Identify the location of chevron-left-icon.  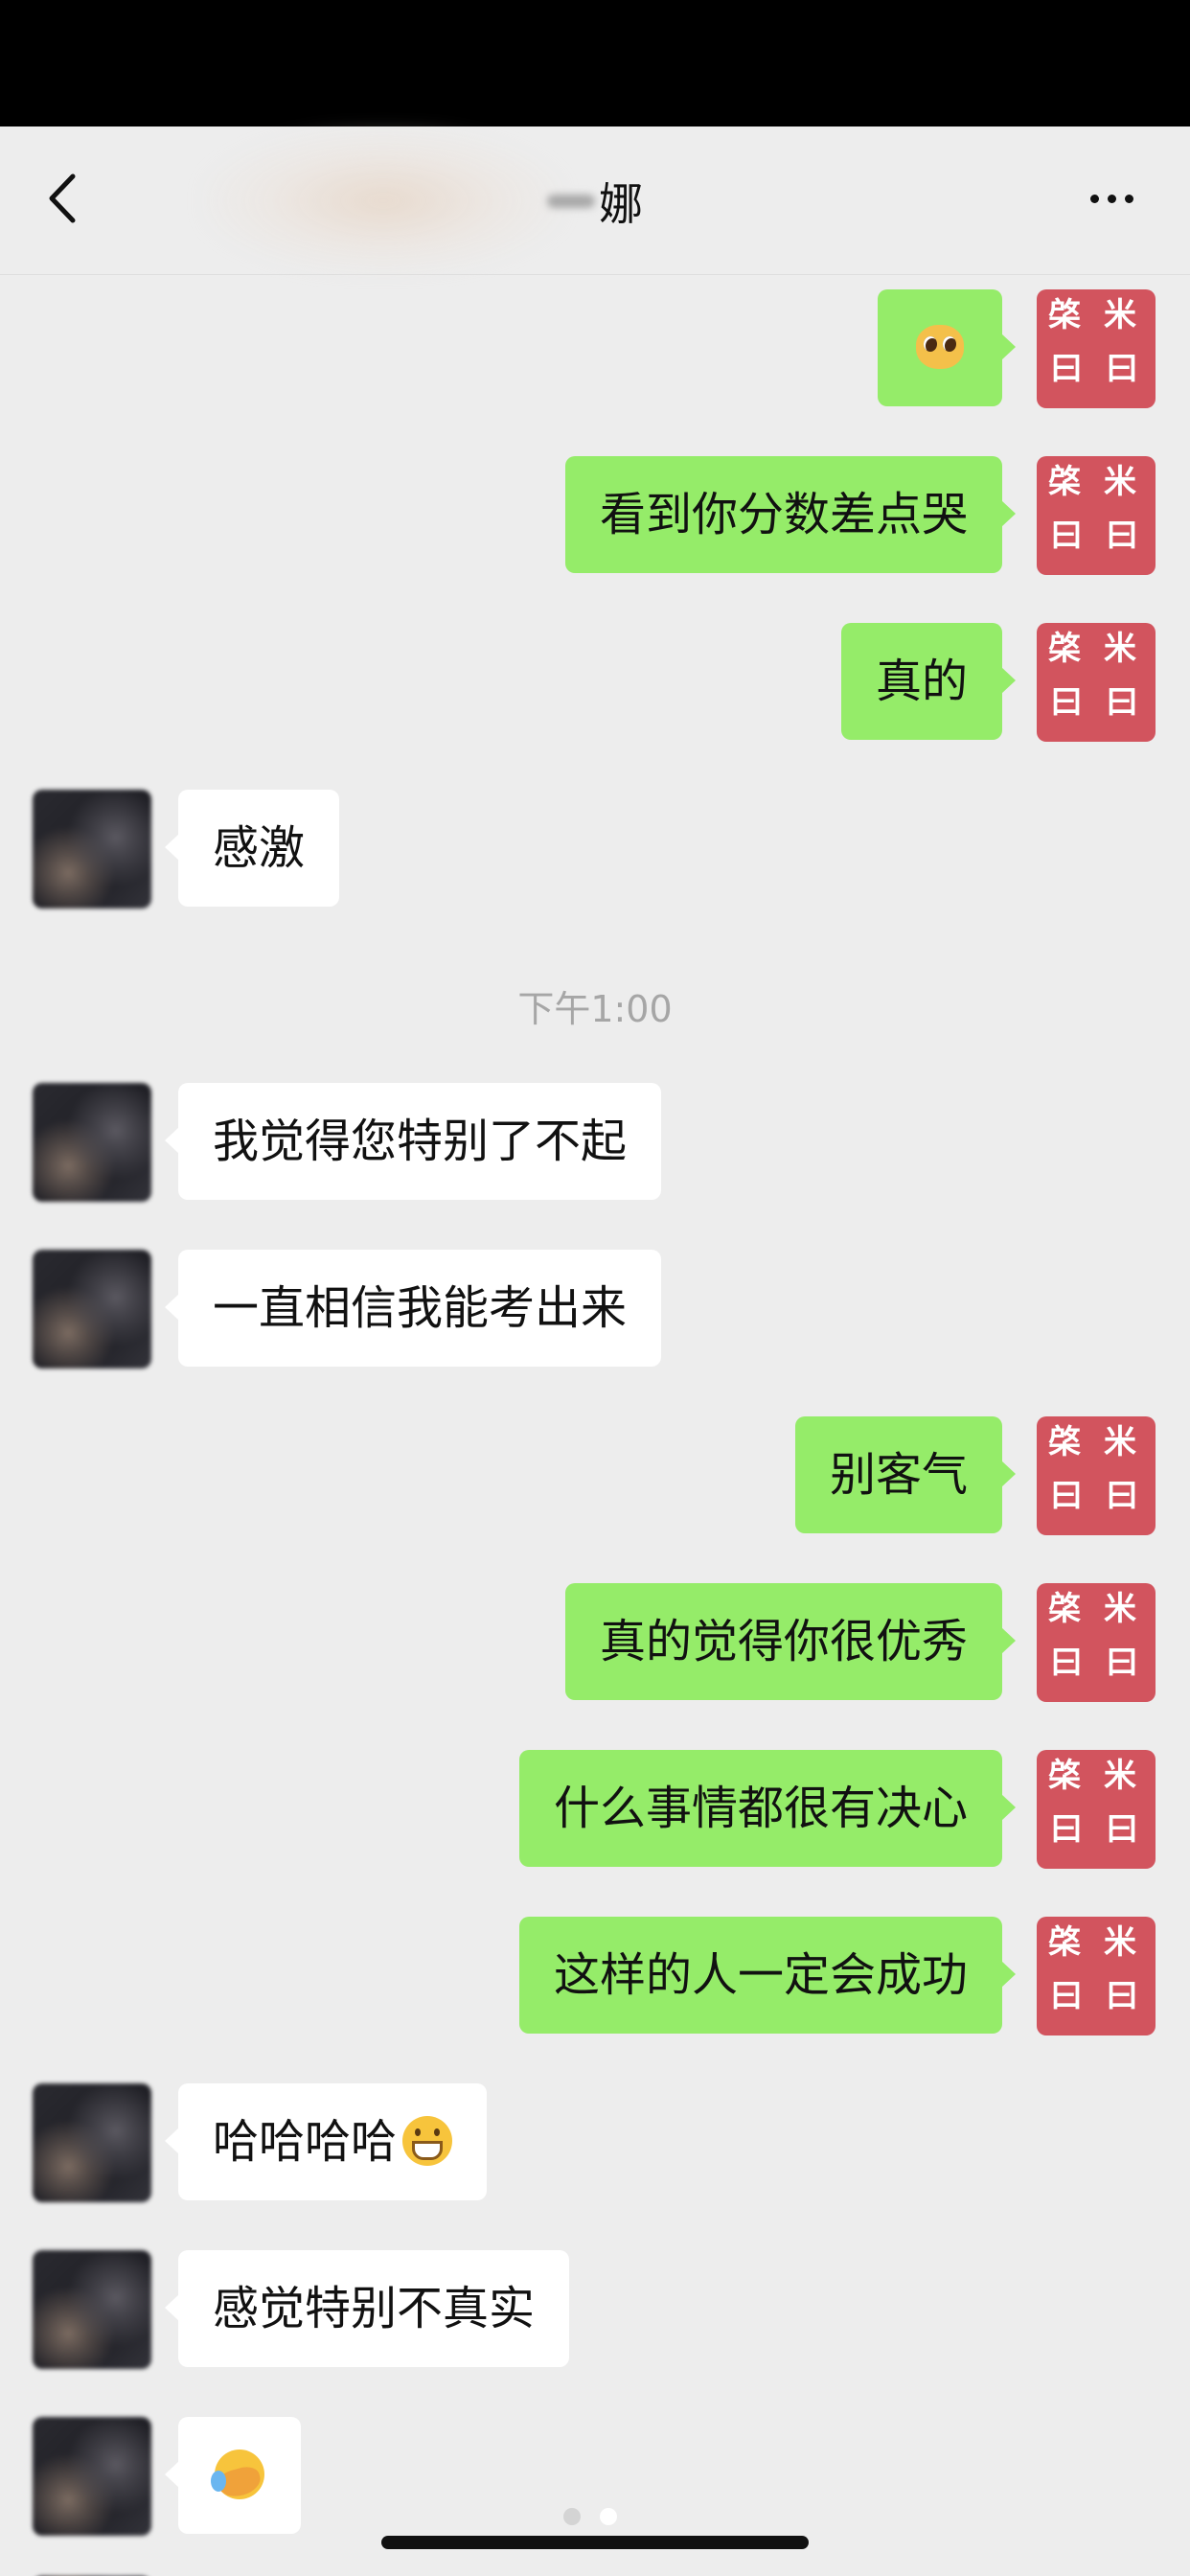
(62, 198).